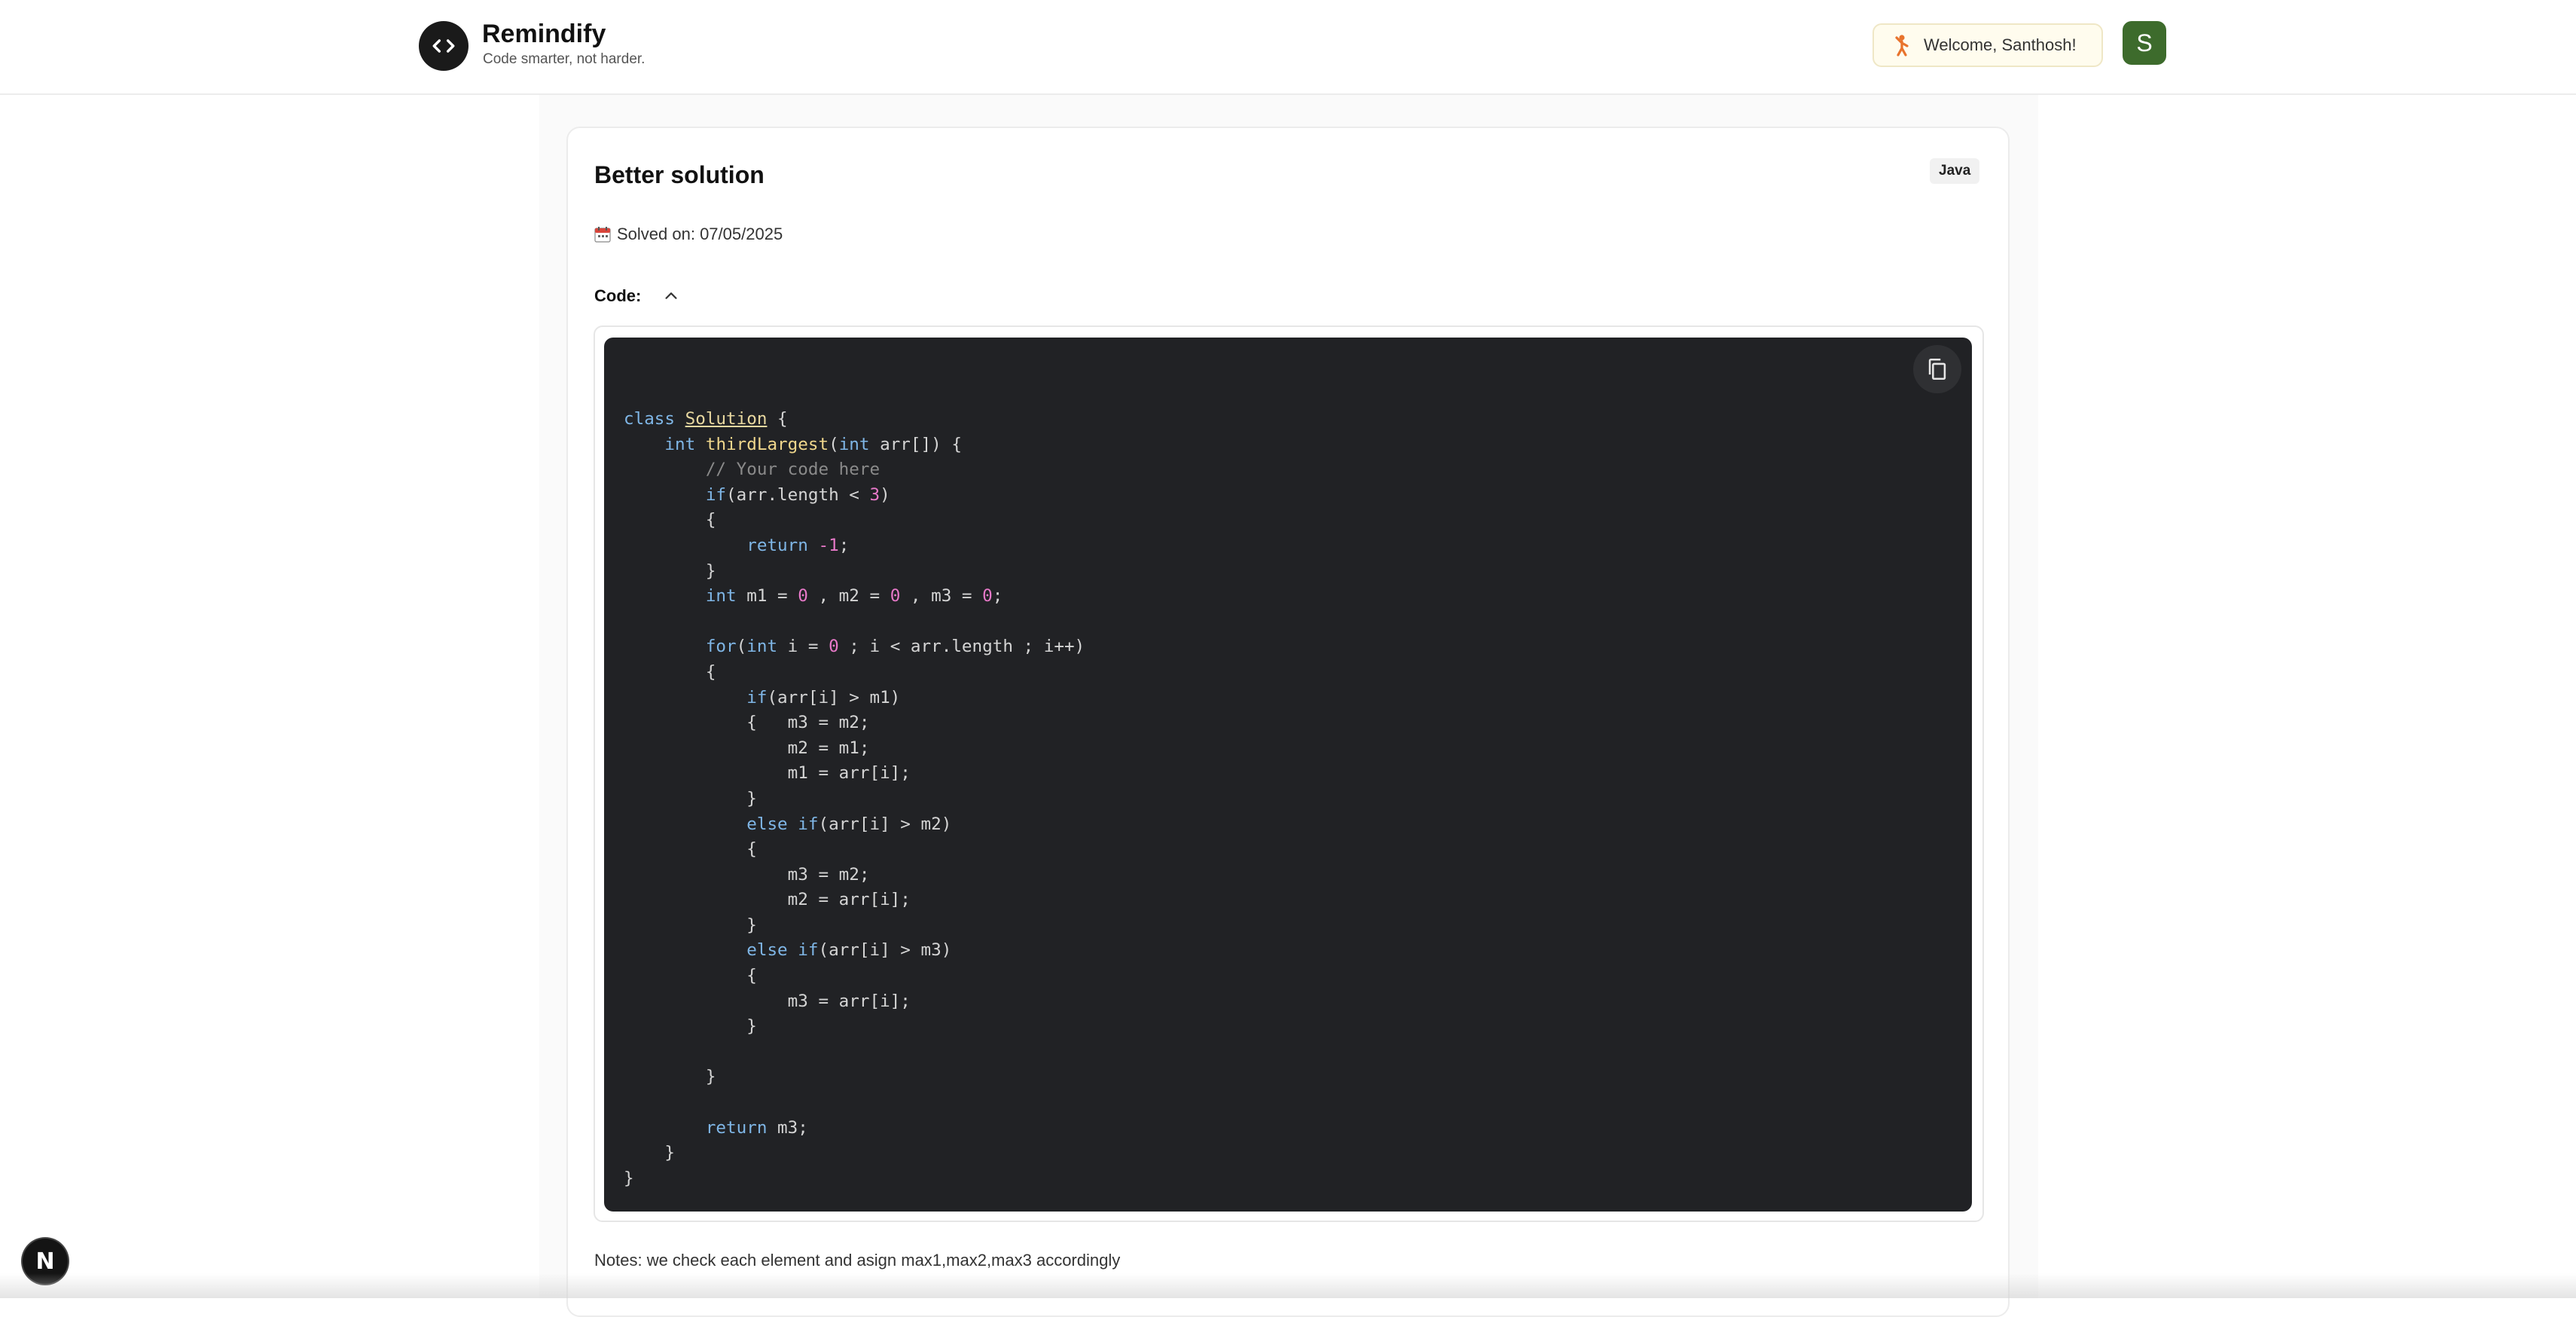  Describe the element at coordinates (1902, 46) in the screenshot. I see `waving-person-icon` at that location.